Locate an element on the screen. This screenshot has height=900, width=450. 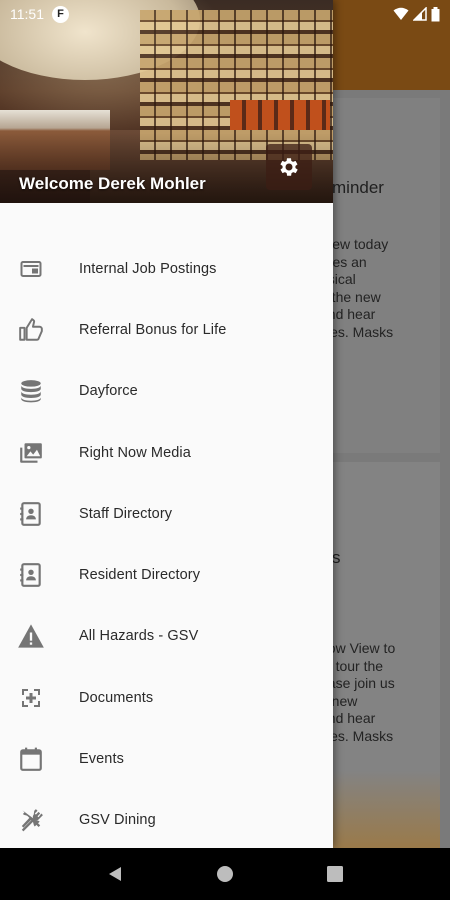
back-triangle-icon is located at coordinates (115, 874).